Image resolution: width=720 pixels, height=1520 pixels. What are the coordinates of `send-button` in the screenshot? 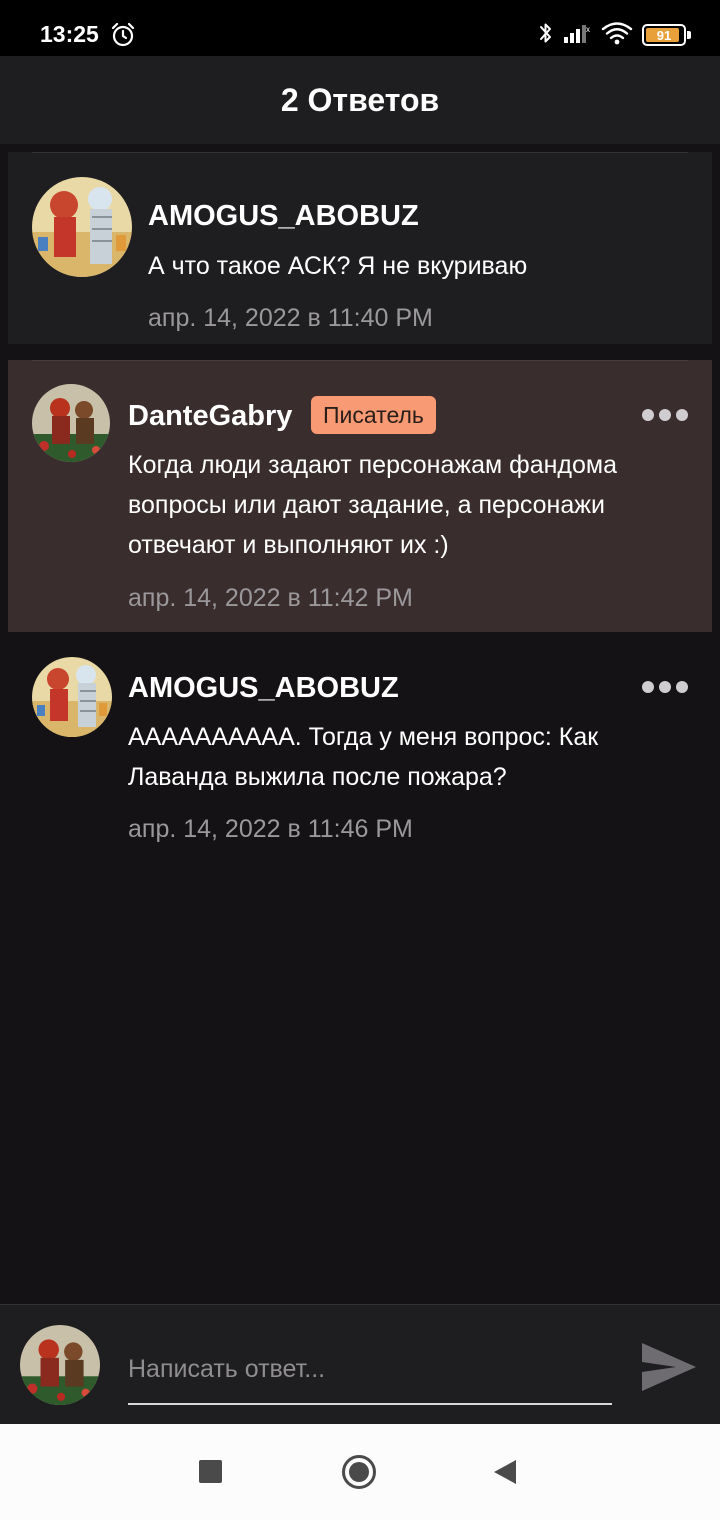 It's located at (668, 1367).